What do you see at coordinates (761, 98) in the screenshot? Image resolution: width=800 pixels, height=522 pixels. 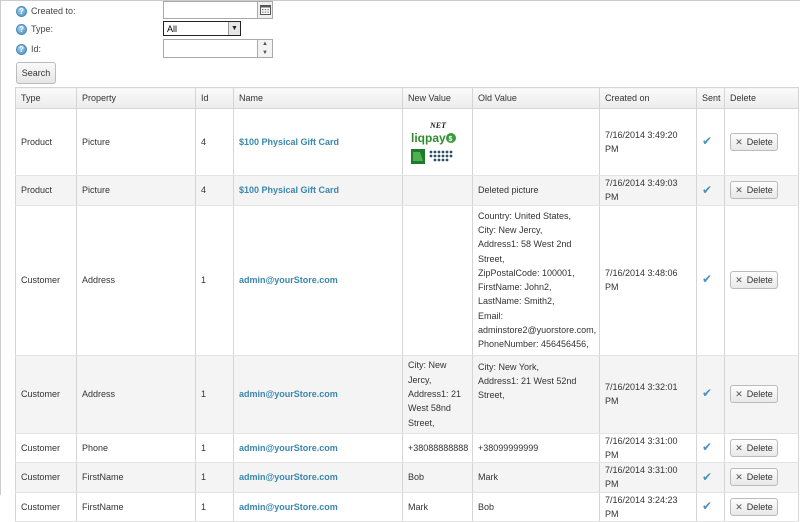 I see `column-header: Delete` at bounding box center [761, 98].